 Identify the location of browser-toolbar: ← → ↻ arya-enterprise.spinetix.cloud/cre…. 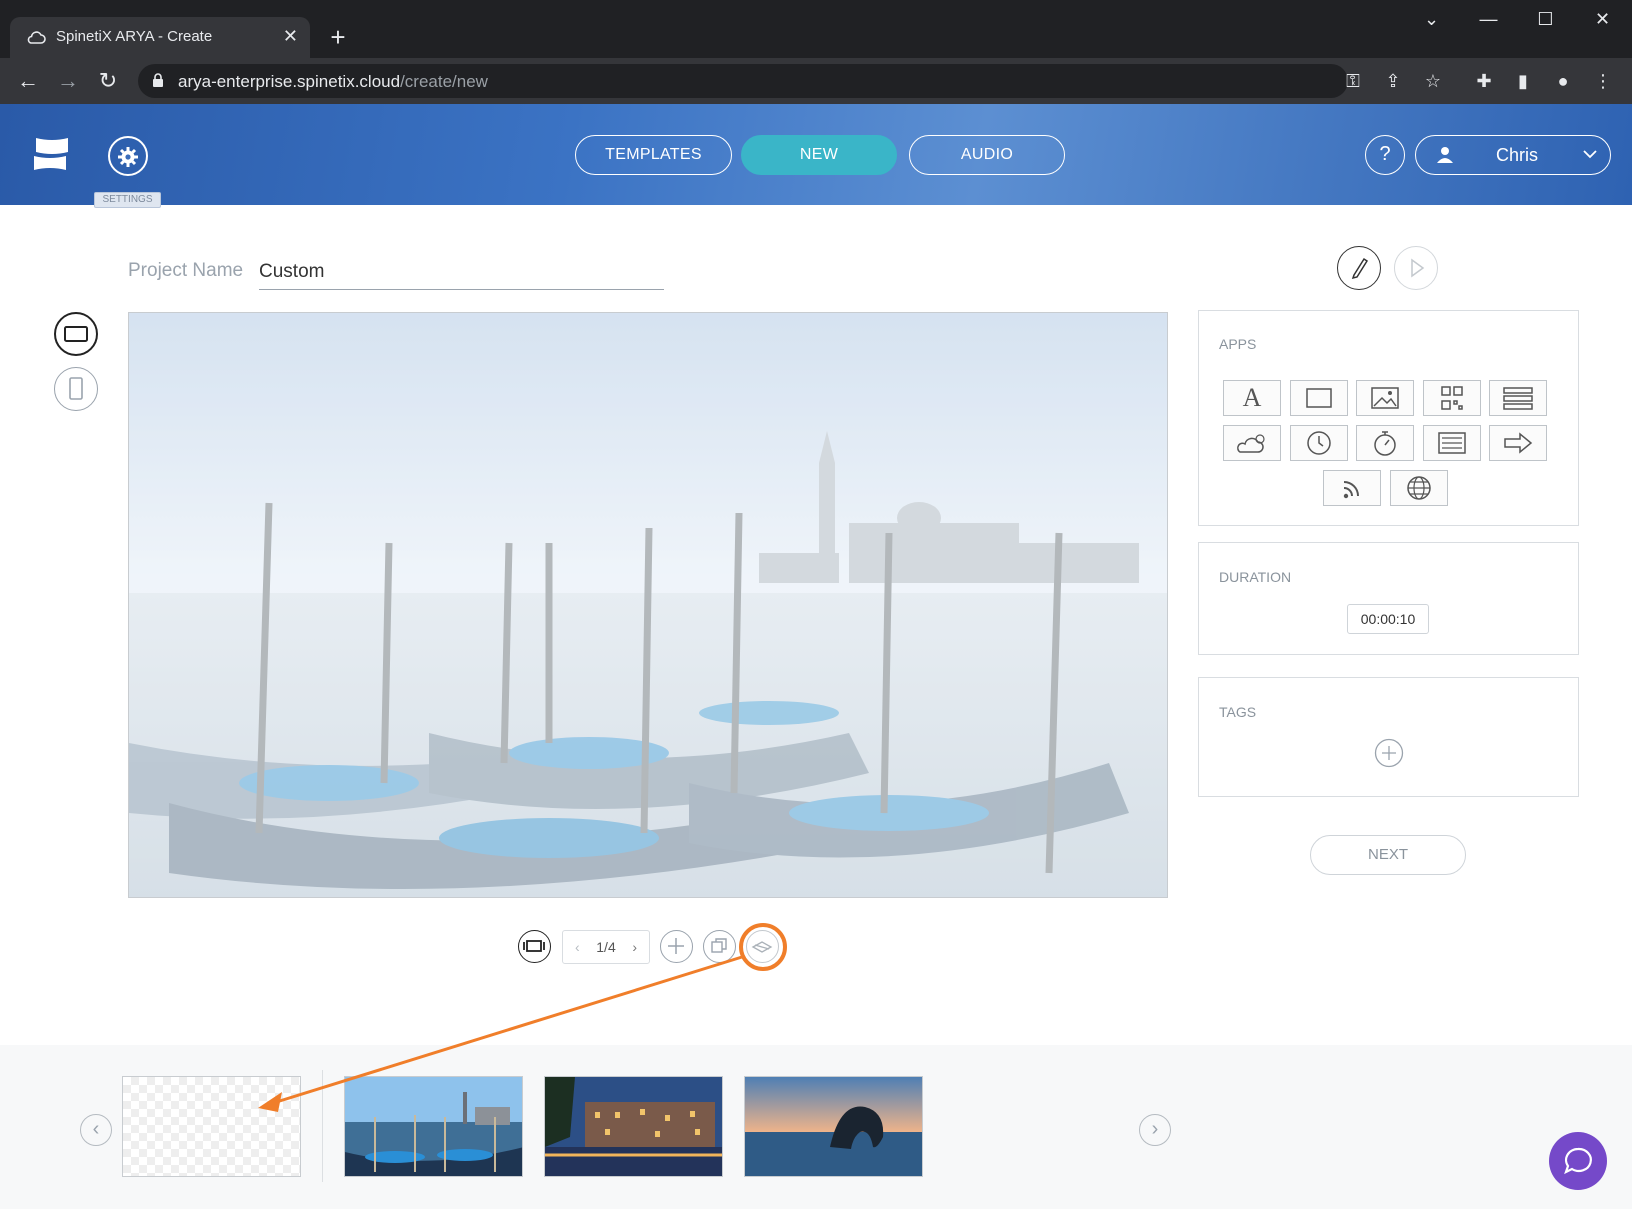
(816, 81).